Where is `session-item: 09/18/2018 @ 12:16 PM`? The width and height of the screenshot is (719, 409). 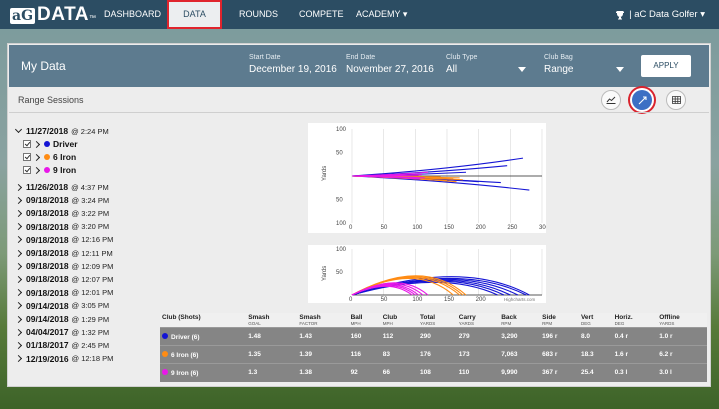 session-item: 09/18/2018 @ 12:16 PM is located at coordinates (63, 239).